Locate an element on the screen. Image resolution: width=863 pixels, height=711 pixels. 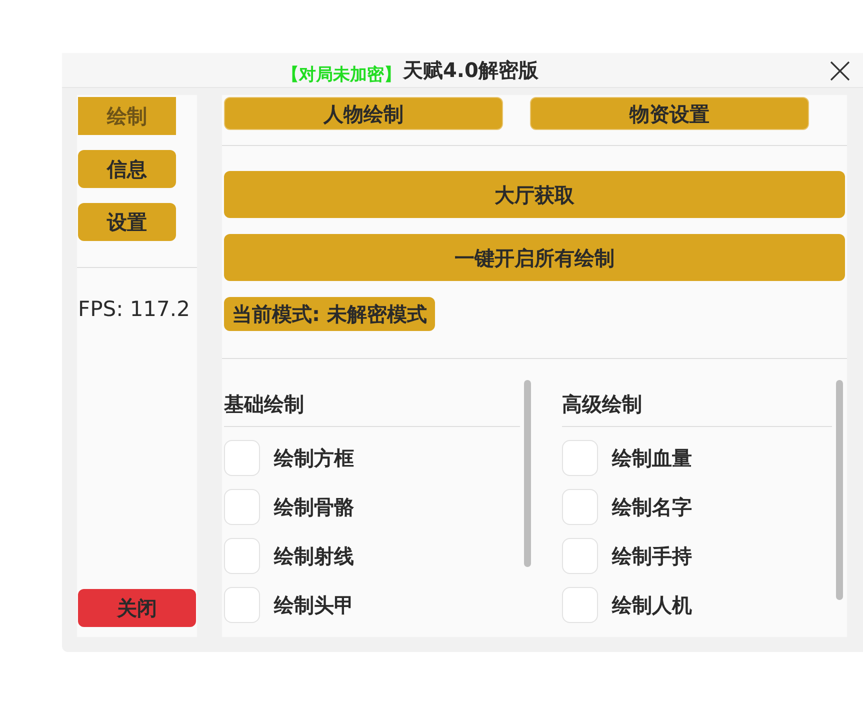
option-label: 绘制人机 is located at coordinates (652, 605).